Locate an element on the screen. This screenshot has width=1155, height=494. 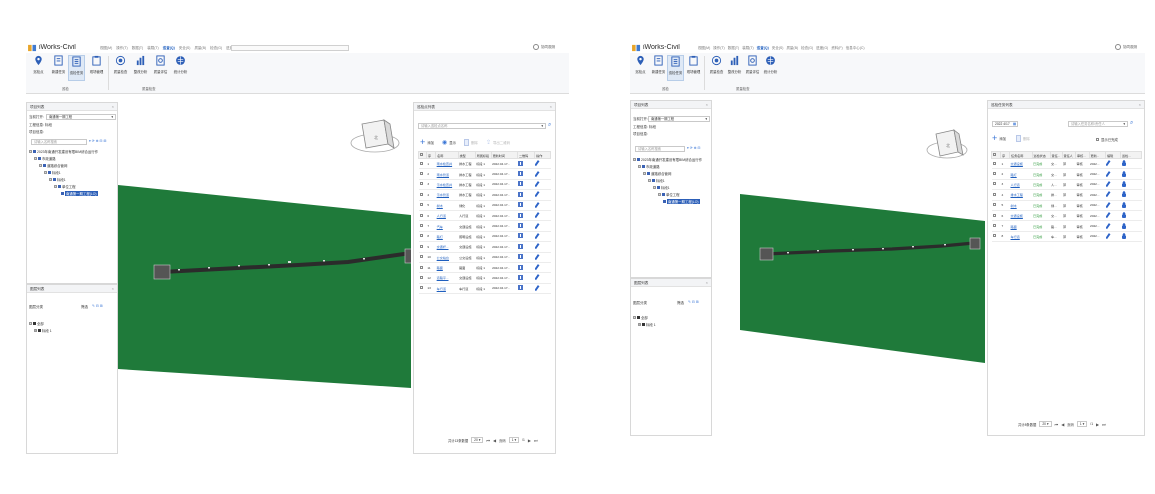
ribbon-button-quality-eval: 质量评估 is located at coordinates (160, 64).